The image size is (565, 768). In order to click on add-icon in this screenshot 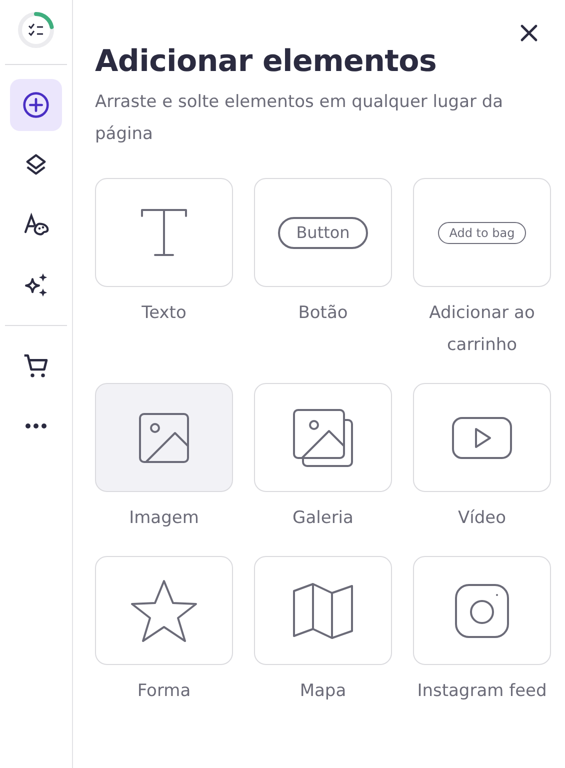, I will do `click(36, 105)`.